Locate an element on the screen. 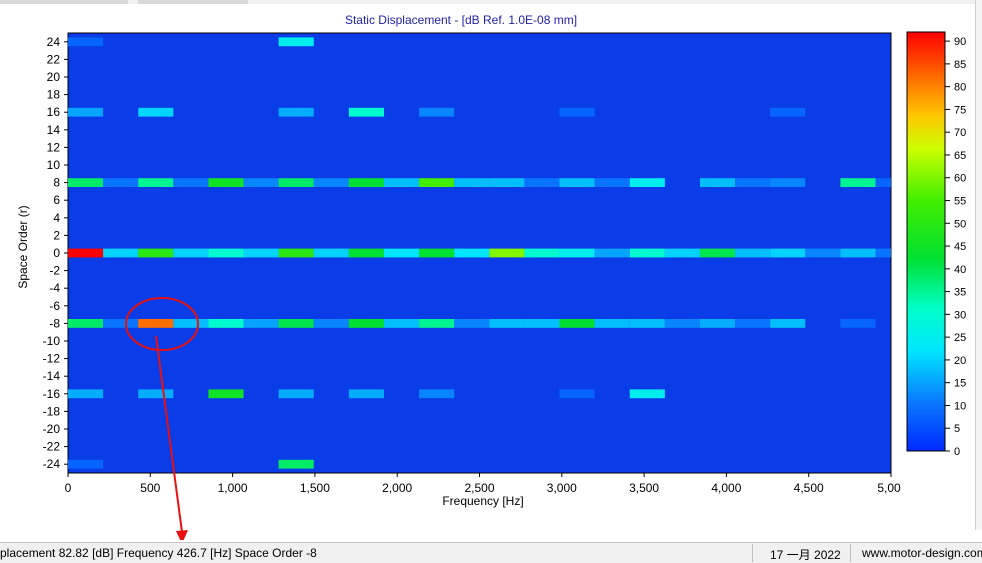  x-tick-label: 1,000 is located at coordinates (233, 488).